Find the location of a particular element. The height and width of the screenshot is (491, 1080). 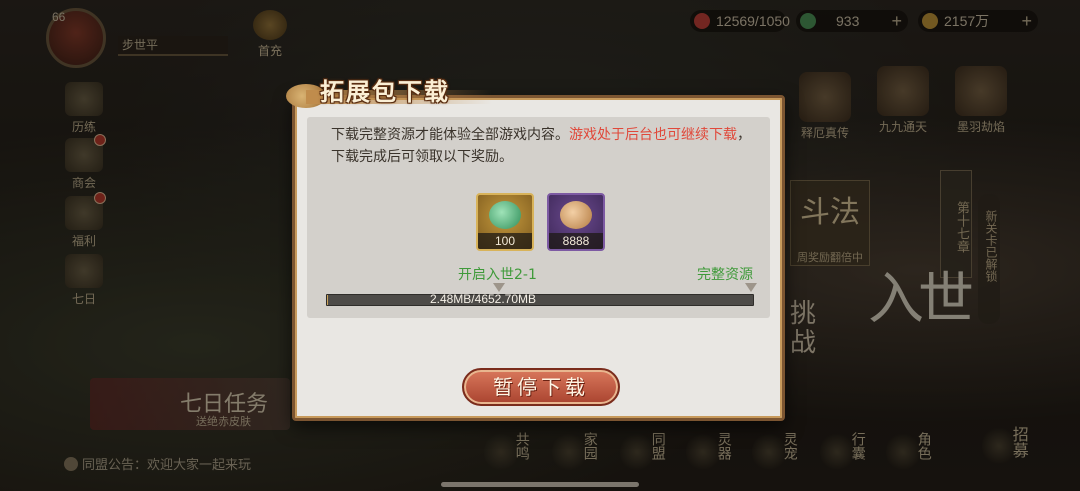

reward-item-copper-coin: 8888 is located at coordinates (576, 222).